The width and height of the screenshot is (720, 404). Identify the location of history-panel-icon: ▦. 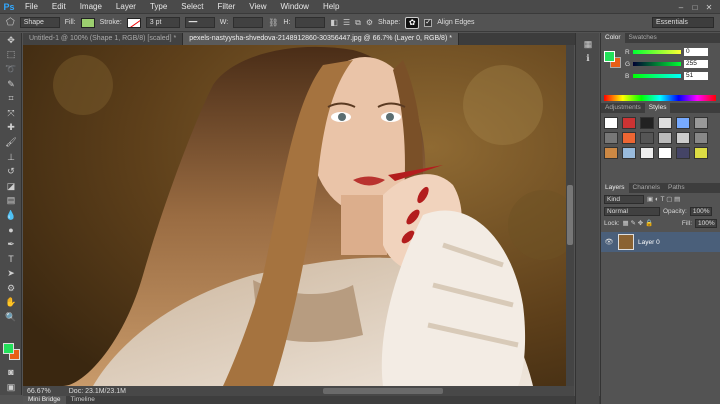
(588, 44).